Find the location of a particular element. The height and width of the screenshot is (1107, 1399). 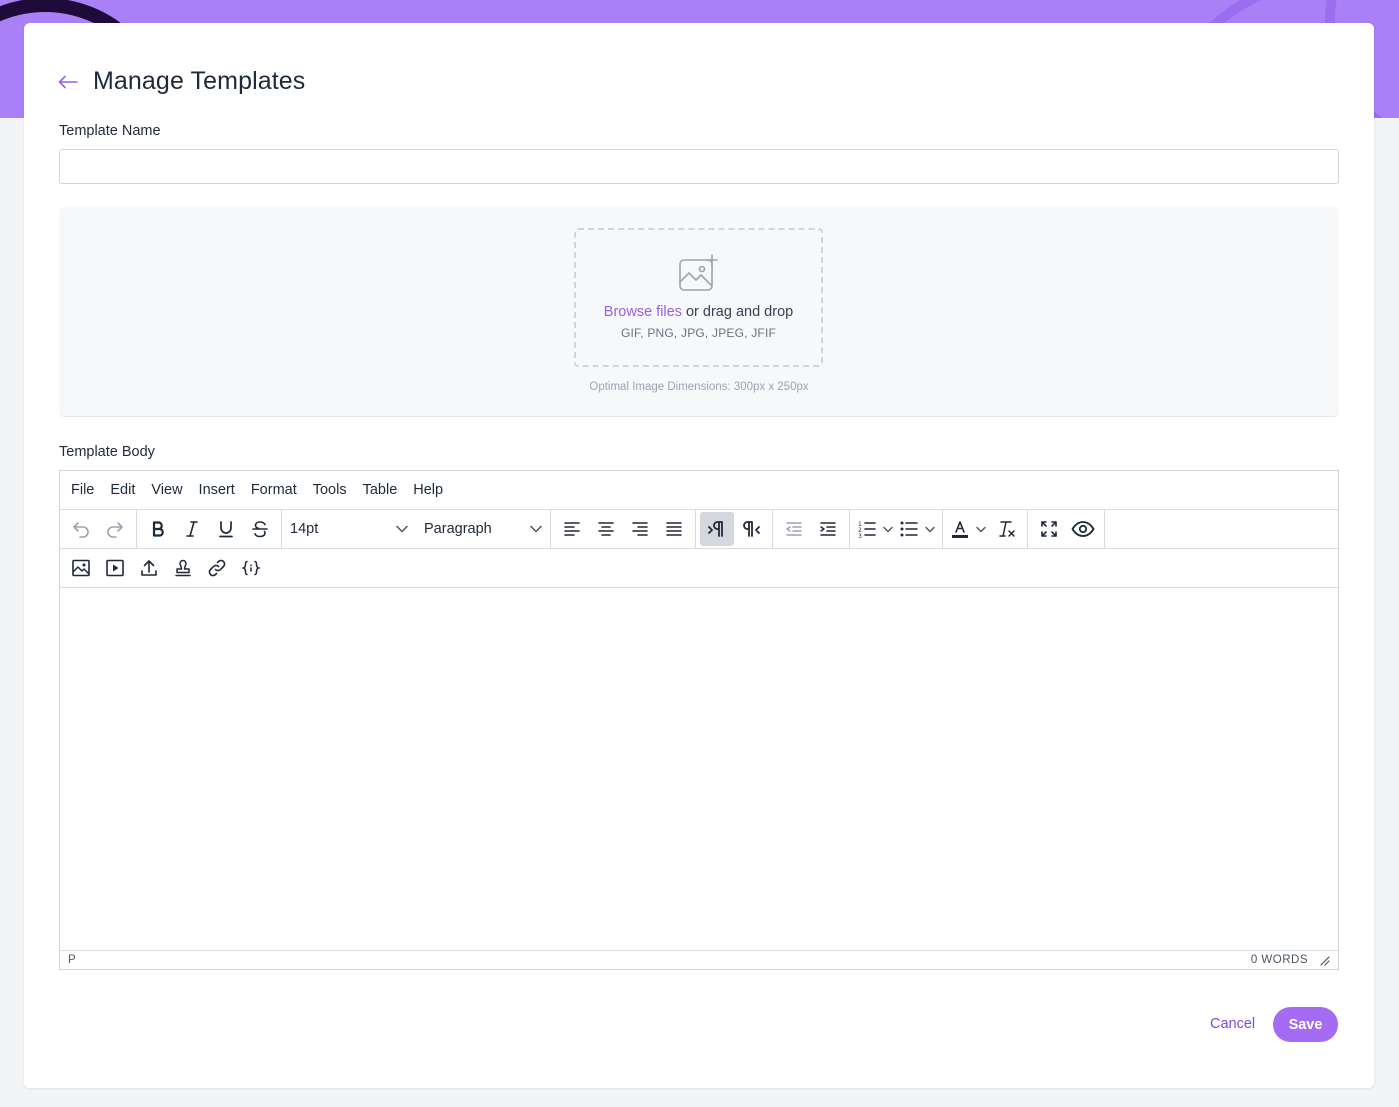

resize-handle-icon is located at coordinates (1324, 960).